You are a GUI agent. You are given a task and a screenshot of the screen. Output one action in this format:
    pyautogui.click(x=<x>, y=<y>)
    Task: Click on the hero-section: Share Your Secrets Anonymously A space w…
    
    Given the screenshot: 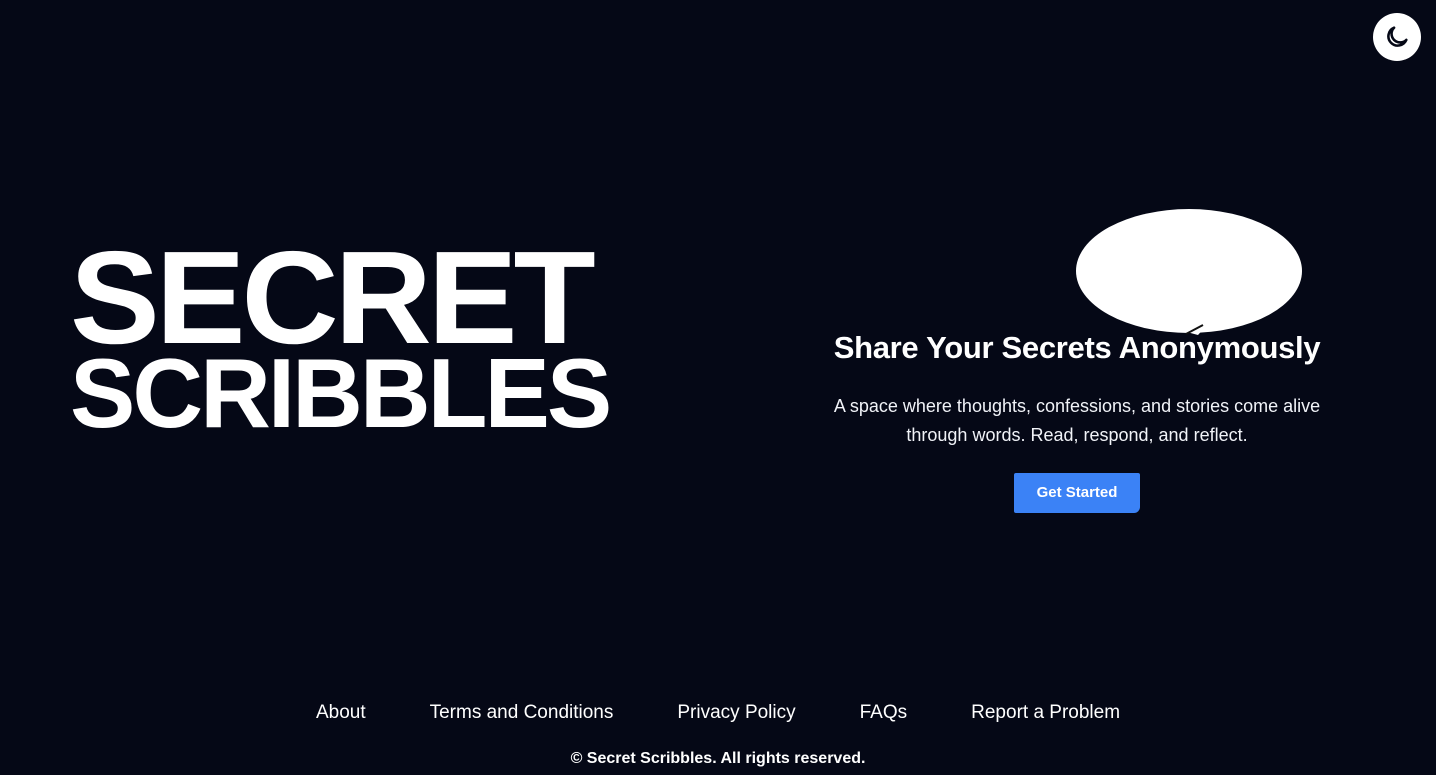 What is the action you would take?
    pyautogui.click(x=1077, y=420)
    